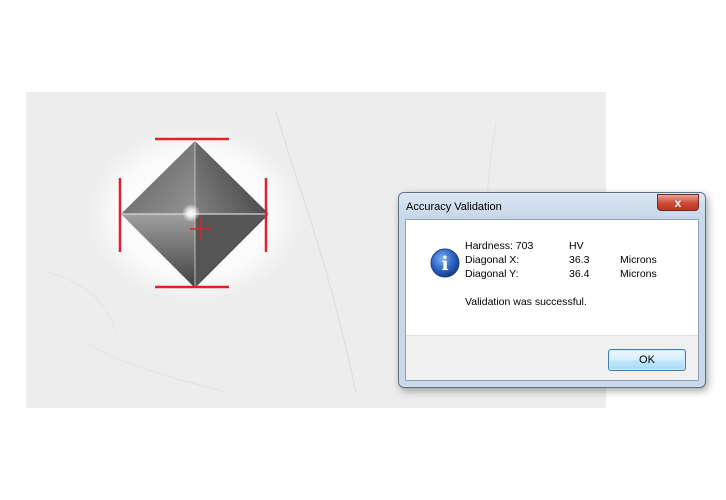  I want to click on hardness-unit: HV, so click(576, 246).